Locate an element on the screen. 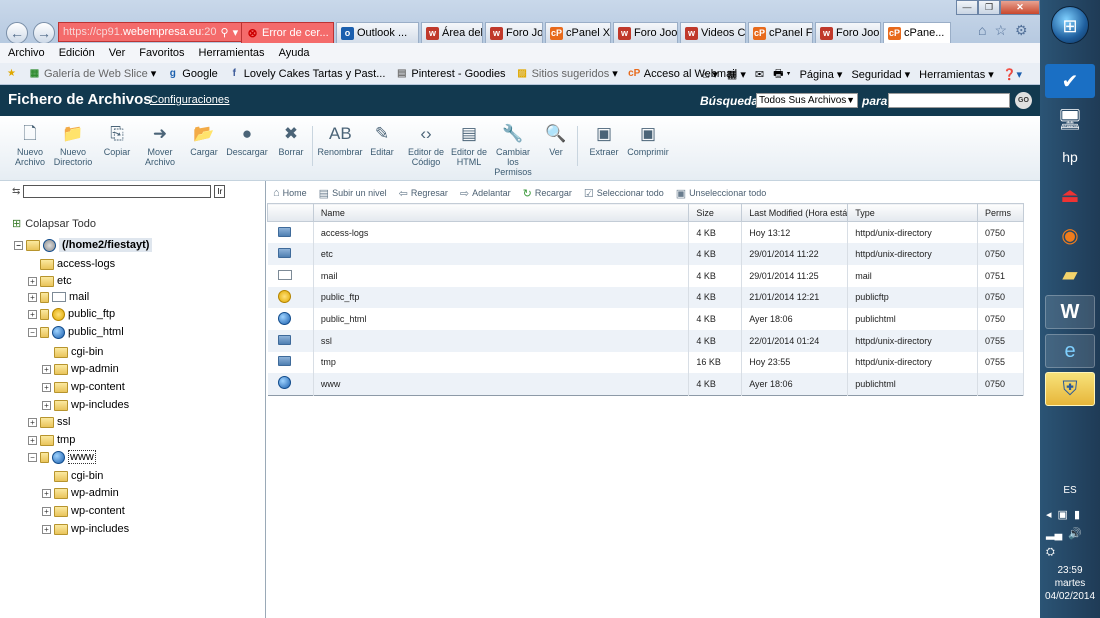 The width and height of the screenshot is (1100, 618). back-button: ← is located at coordinates (17, 33).